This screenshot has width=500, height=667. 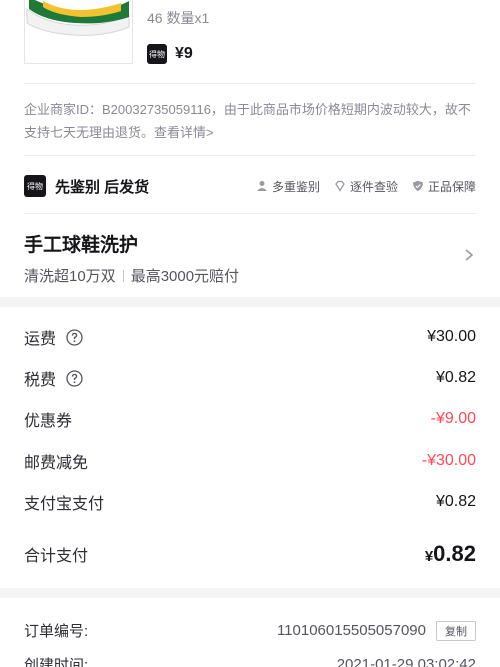 I want to click on created-time-row: 创建时间: 2021-01-29 03:02:42, so click(x=250, y=660).